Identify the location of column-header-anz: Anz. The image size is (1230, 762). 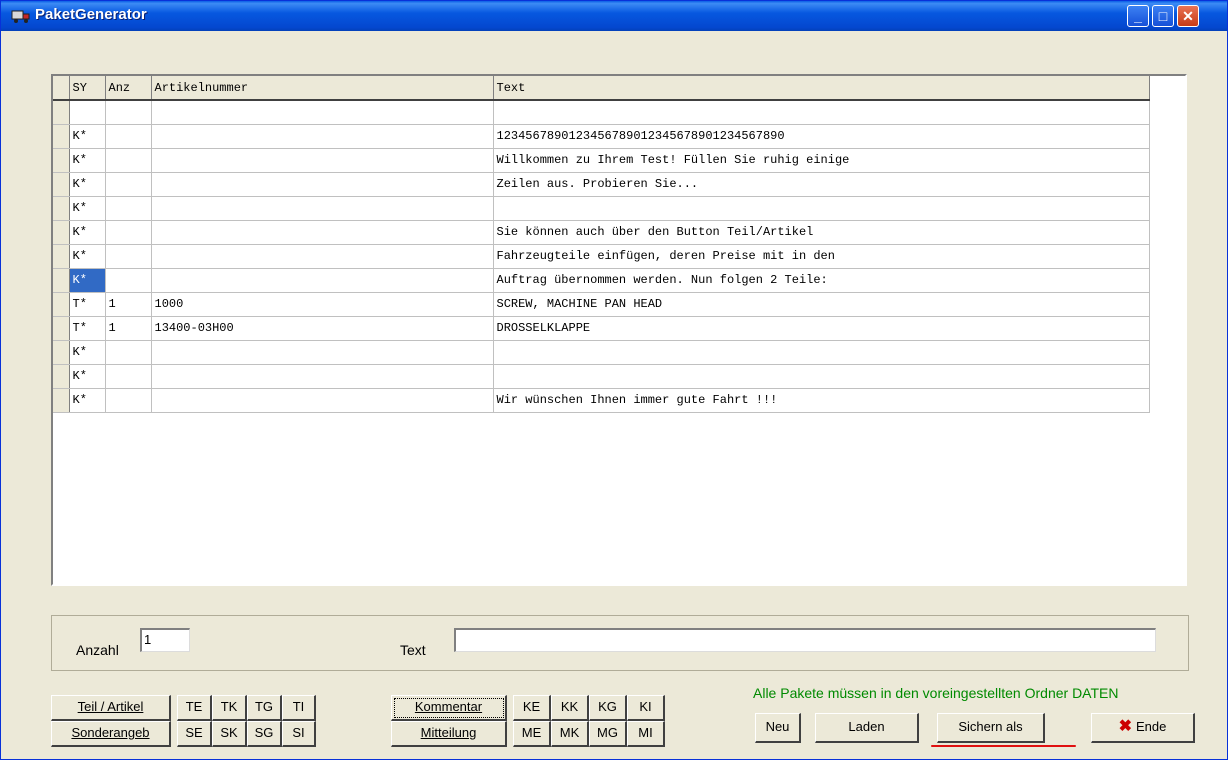
(128, 88).